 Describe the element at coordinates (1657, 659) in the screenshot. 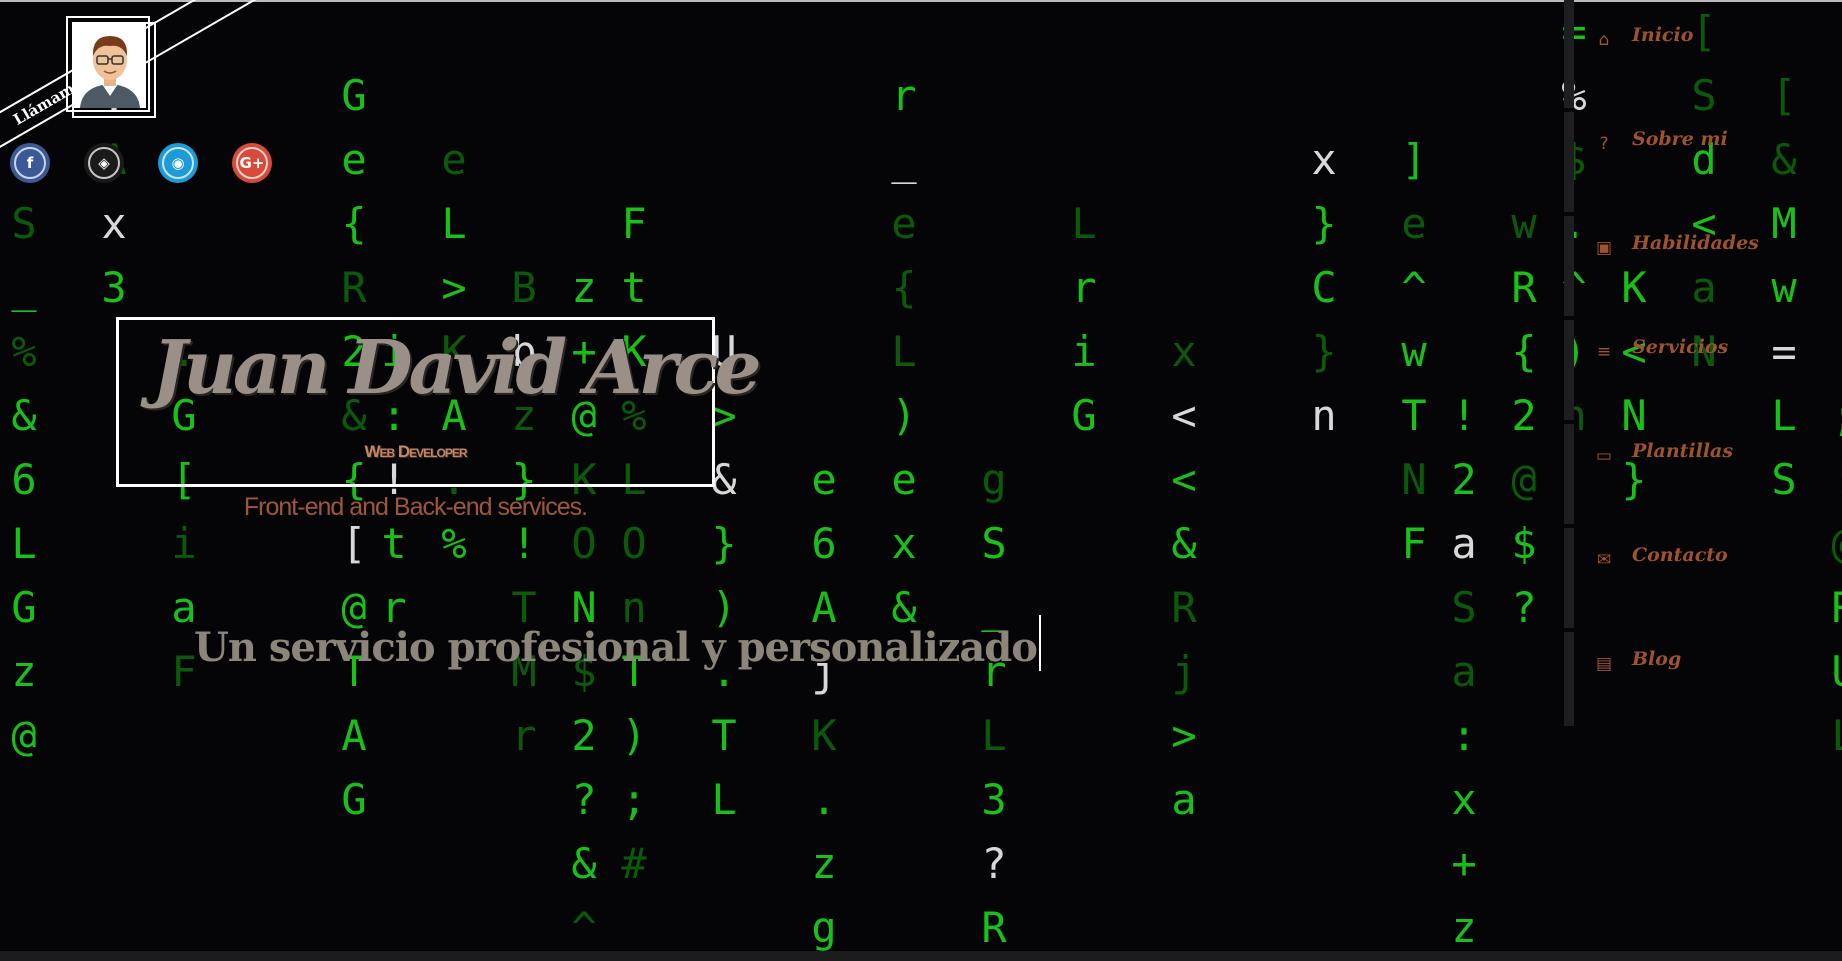

I see `nav-item-label: Blog` at that location.